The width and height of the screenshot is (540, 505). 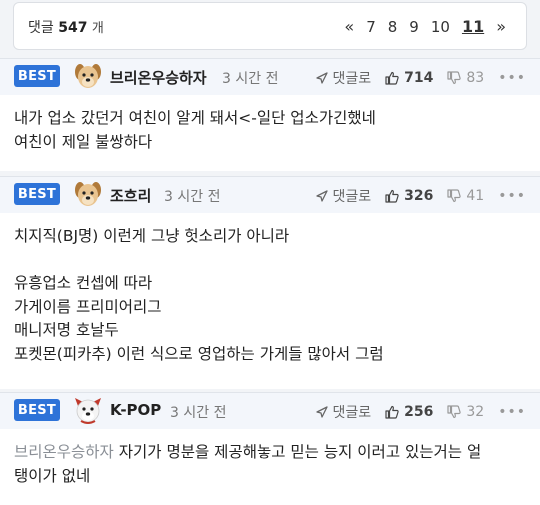 I want to click on comment-count-unit: 개, so click(x=97, y=28).